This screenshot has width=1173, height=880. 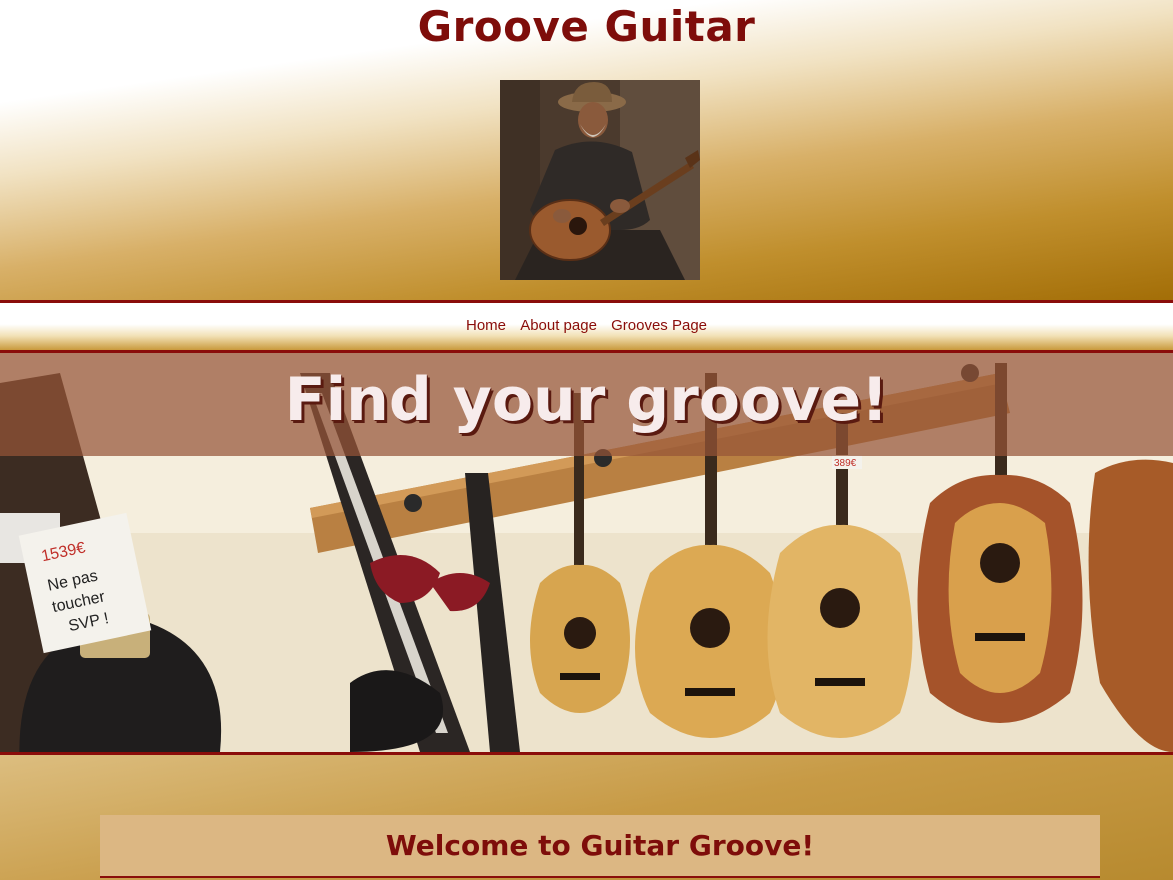 I want to click on main-nav: Home About page Grooves Page, so click(x=586, y=326).